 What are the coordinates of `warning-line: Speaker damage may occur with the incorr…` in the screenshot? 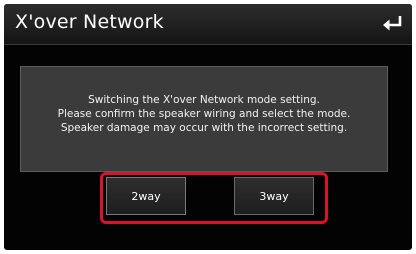 It's located at (204, 128).